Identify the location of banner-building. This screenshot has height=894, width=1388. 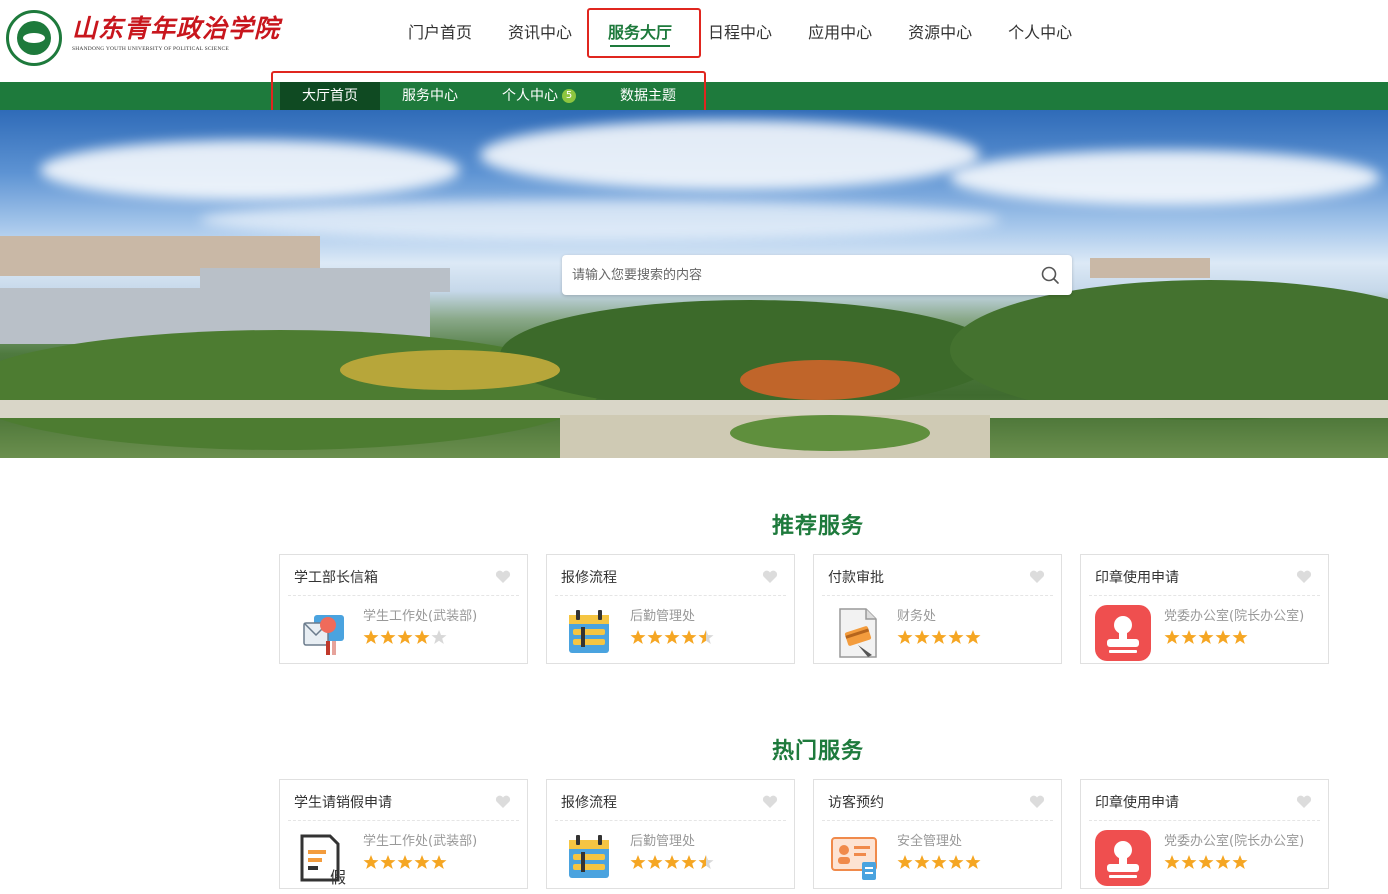
(325, 280).